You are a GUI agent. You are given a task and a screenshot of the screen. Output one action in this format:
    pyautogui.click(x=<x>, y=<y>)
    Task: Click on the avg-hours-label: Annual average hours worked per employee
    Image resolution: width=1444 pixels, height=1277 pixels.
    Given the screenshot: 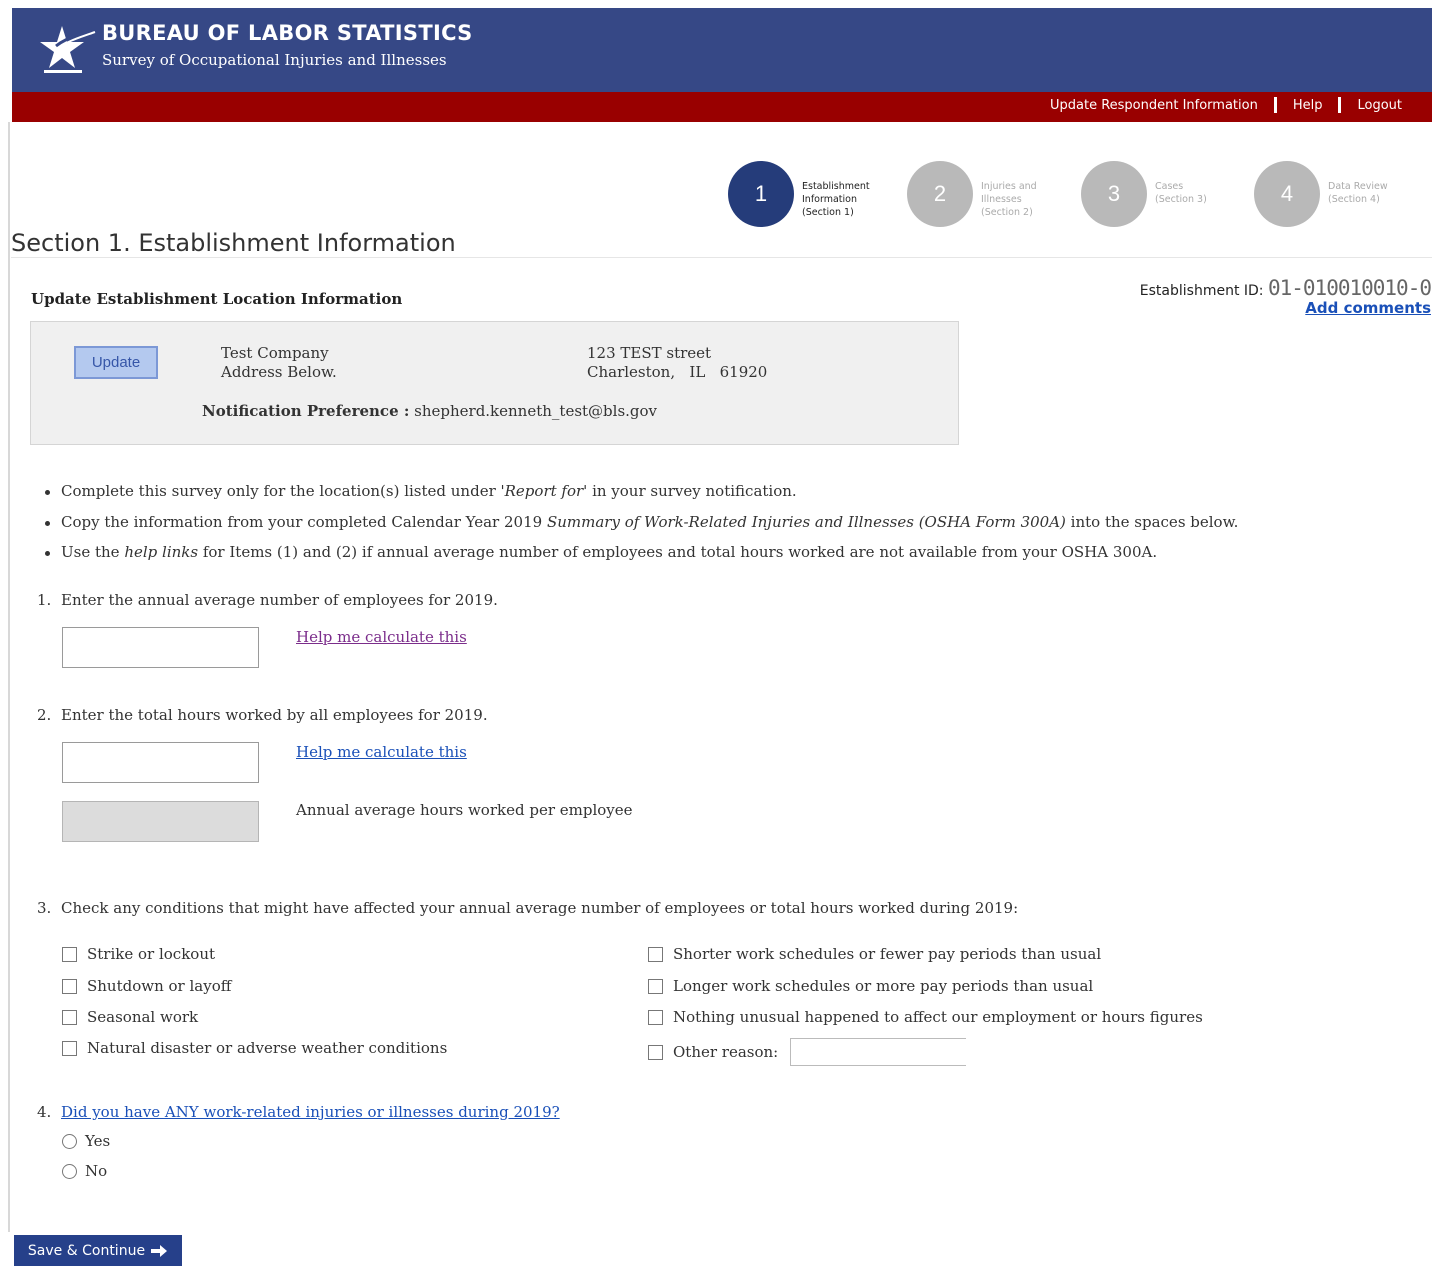 What is the action you would take?
    pyautogui.click(x=464, y=810)
    